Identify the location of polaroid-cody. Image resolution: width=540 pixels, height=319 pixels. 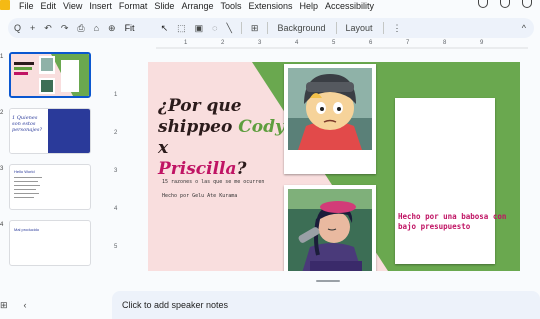
(330, 119).